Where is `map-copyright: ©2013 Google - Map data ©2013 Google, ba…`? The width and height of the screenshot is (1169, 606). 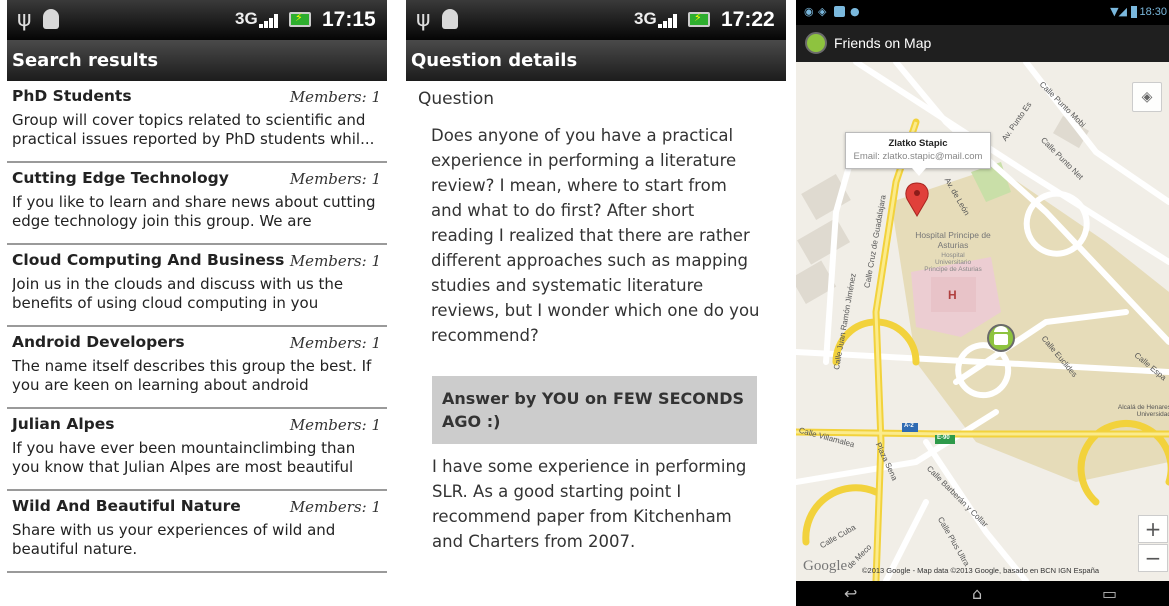 map-copyright: ©2013 Google - Map data ©2013 Google, ba… is located at coordinates (981, 570).